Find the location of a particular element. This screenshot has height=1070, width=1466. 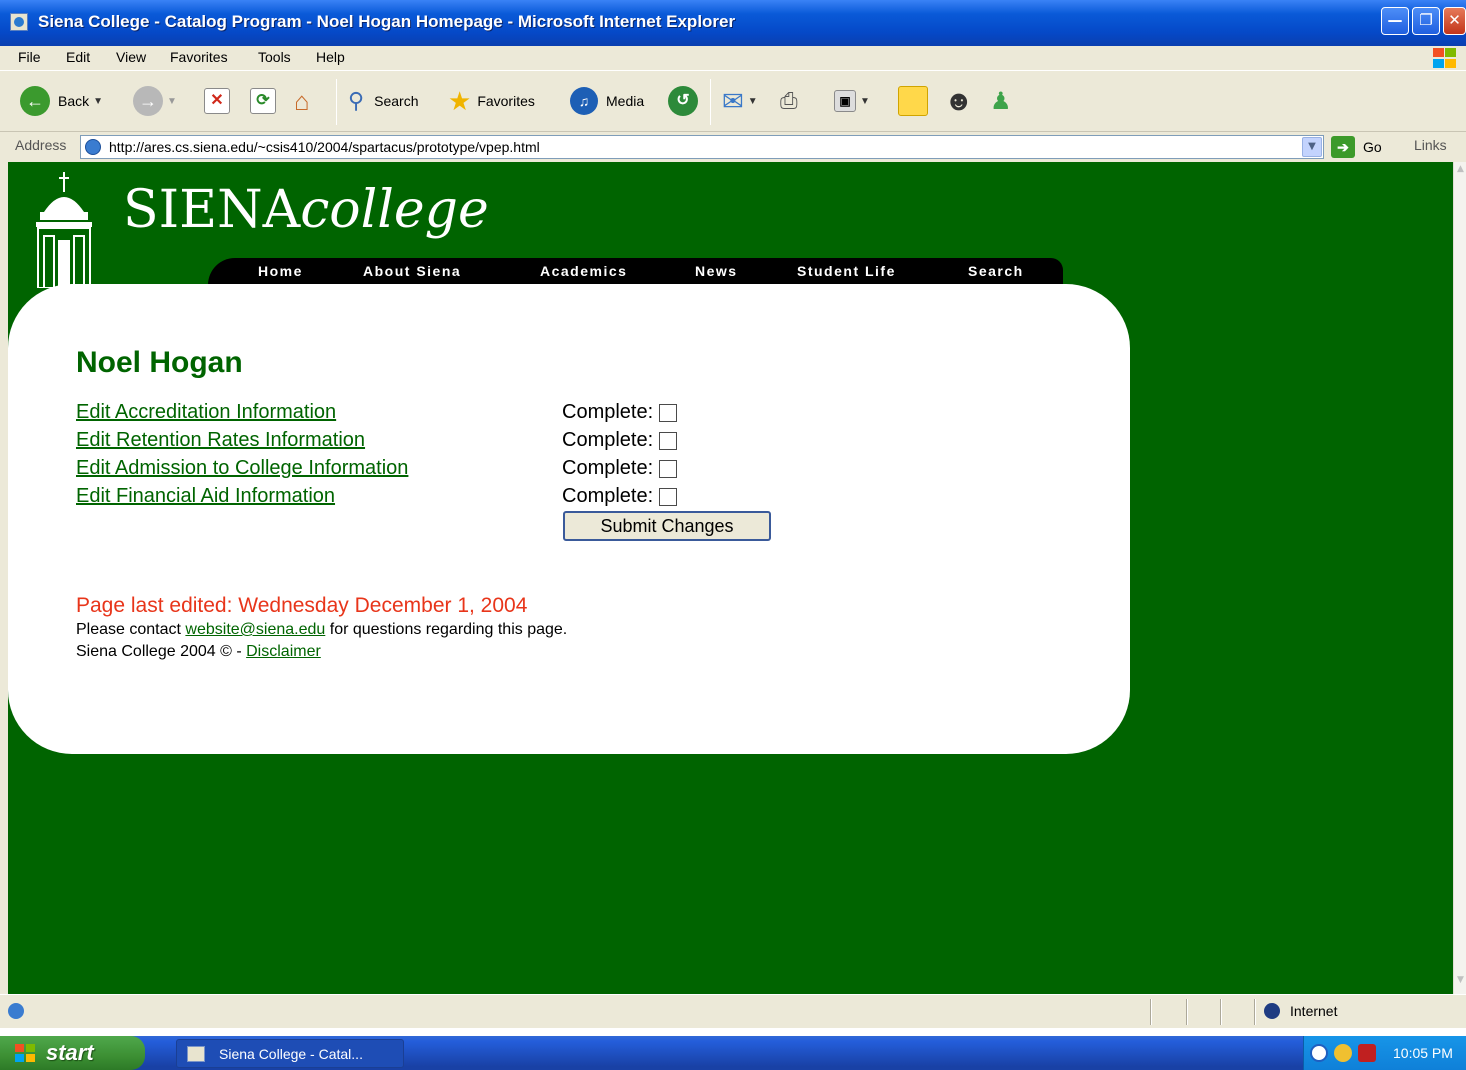

search-magnifier-icon: ⚲ is located at coordinates (356, 100).